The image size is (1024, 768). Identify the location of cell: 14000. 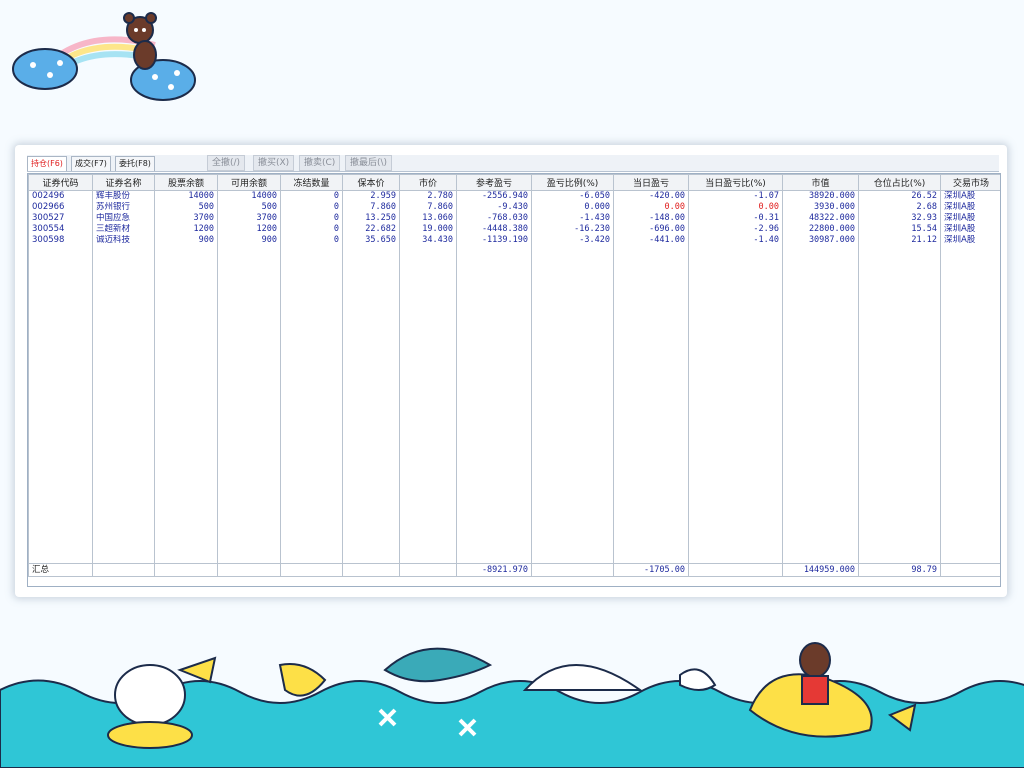
(186, 196).